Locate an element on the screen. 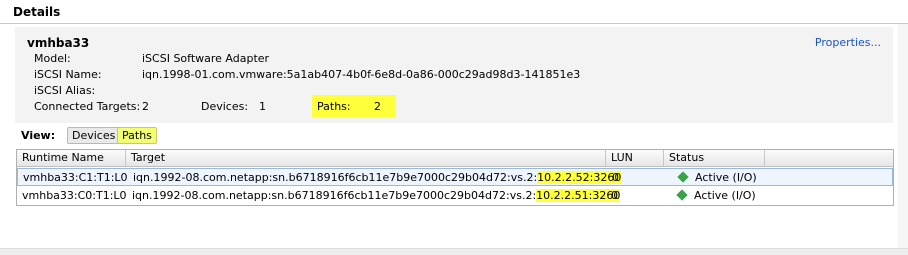 This screenshot has width=908, height=255. devices-value: 1 is located at coordinates (262, 106).